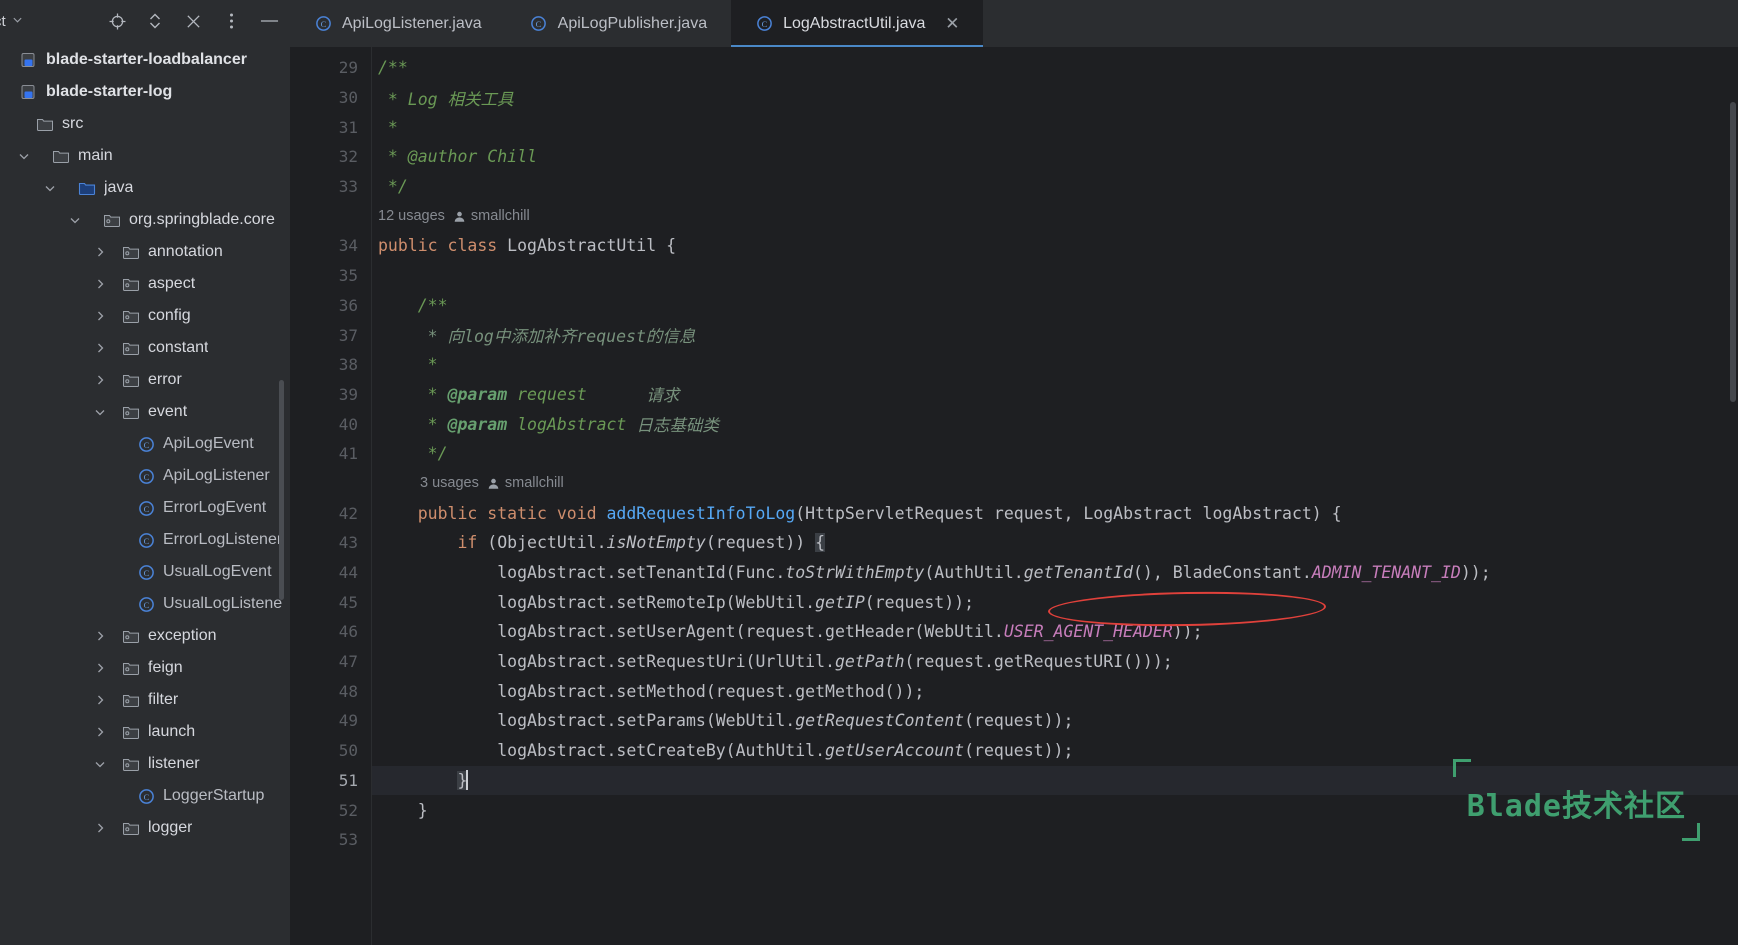 The width and height of the screenshot is (1738, 945). Describe the element at coordinates (1055, 365) in the screenshot. I see `code-line-38: *` at that location.